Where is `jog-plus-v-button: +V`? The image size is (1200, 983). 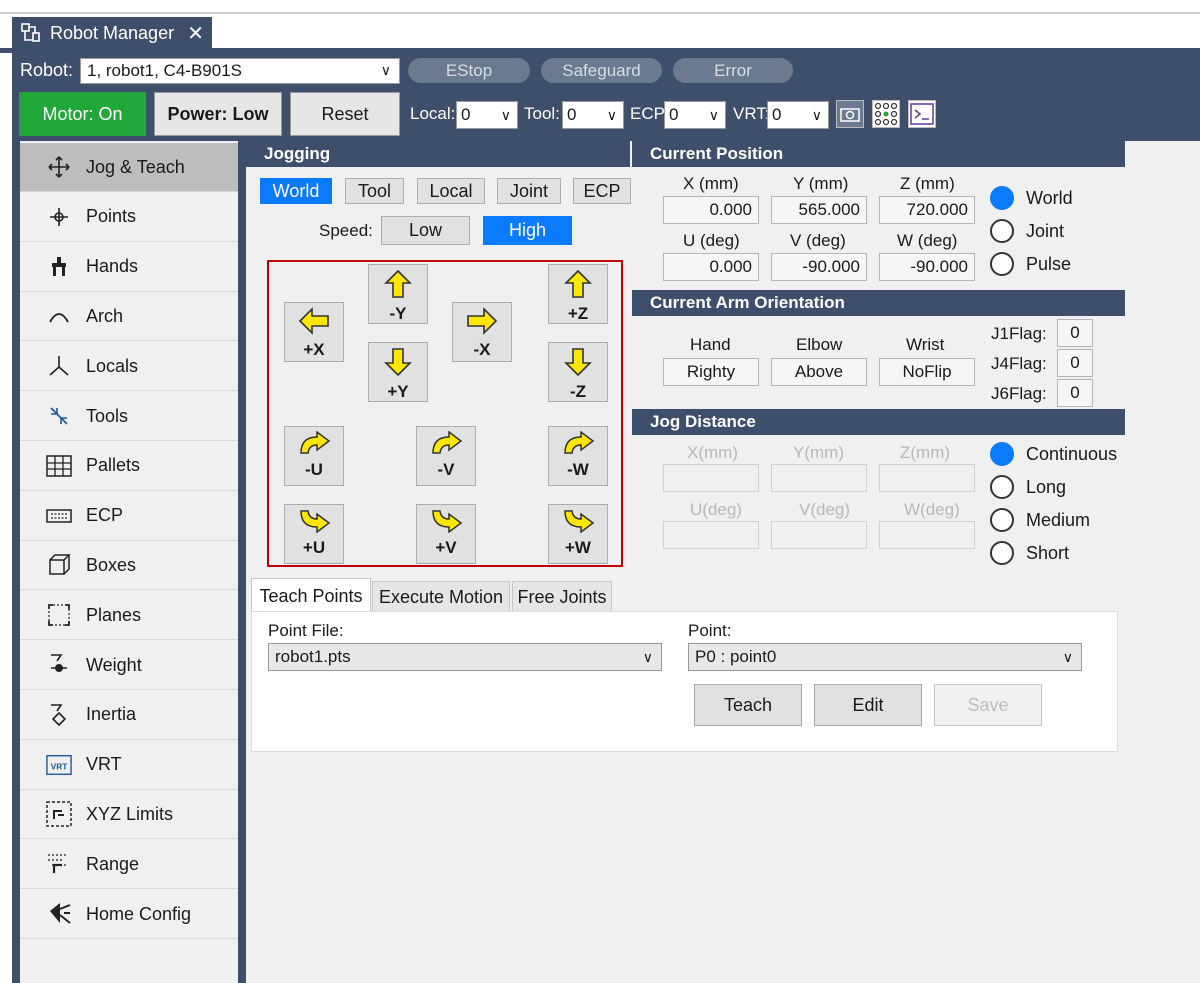
jog-plus-v-button: +V is located at coordinates (446, 534).